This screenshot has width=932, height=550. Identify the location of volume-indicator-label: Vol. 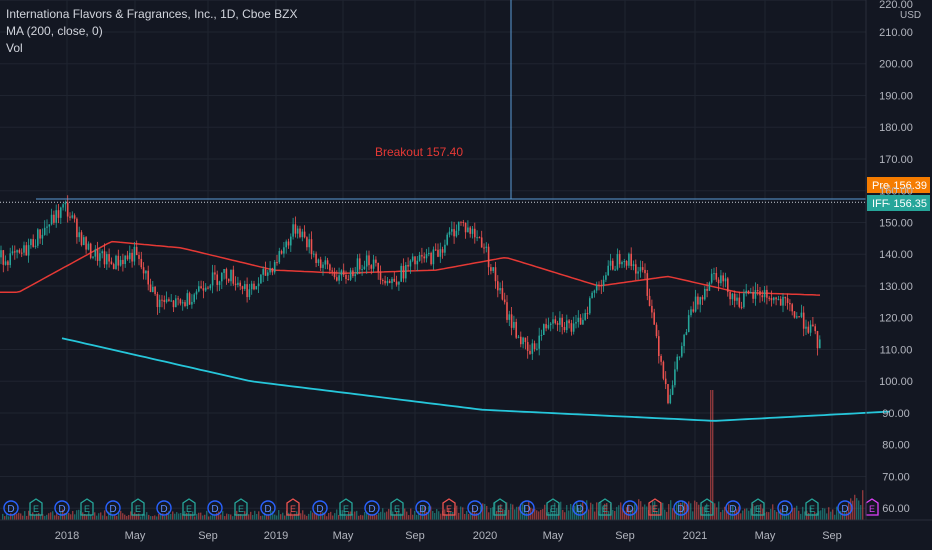
(151, 48).